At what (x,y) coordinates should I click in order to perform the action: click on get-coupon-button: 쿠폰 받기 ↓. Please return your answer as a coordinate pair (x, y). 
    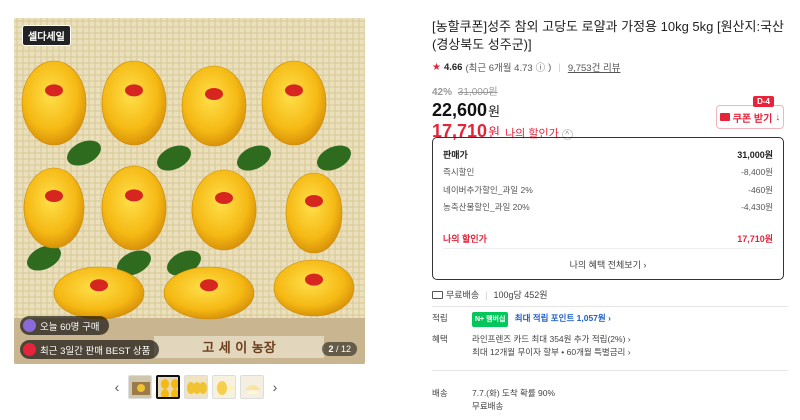
    Looking at the image, I should click on (750, 117).